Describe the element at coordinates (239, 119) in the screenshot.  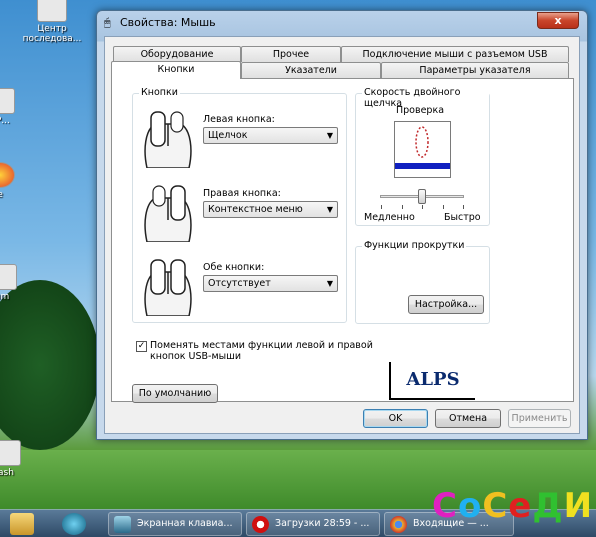
I see `left-button-label: Левая кнопка:` at that location.